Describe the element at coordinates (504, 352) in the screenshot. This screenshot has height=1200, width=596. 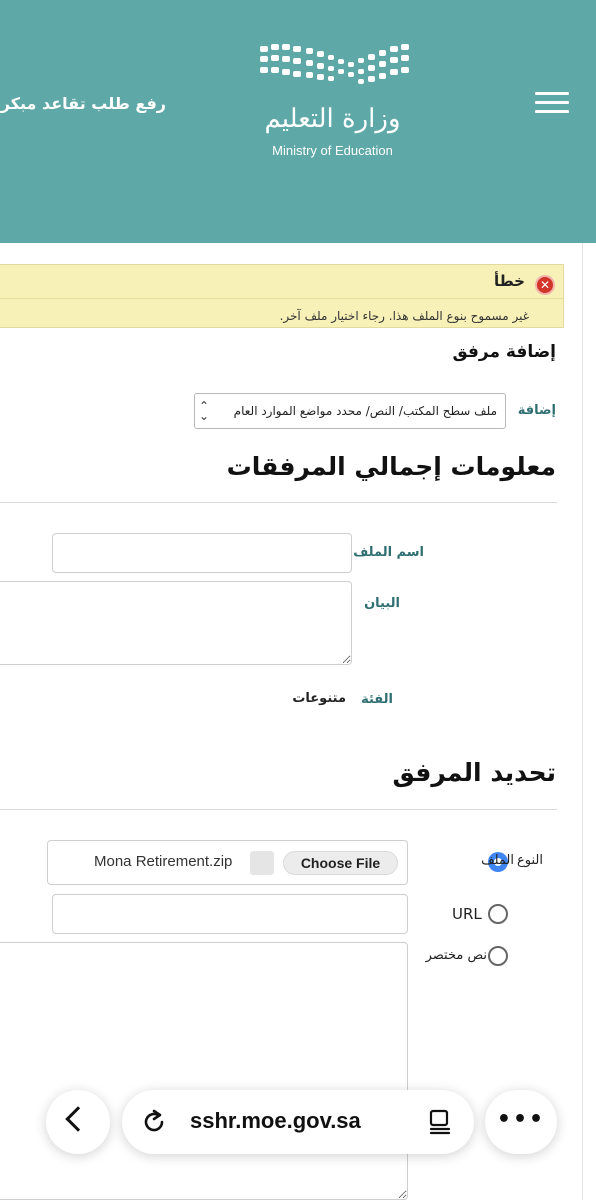
I see `add-attachment-heading: إضافة مرفق` at that location.